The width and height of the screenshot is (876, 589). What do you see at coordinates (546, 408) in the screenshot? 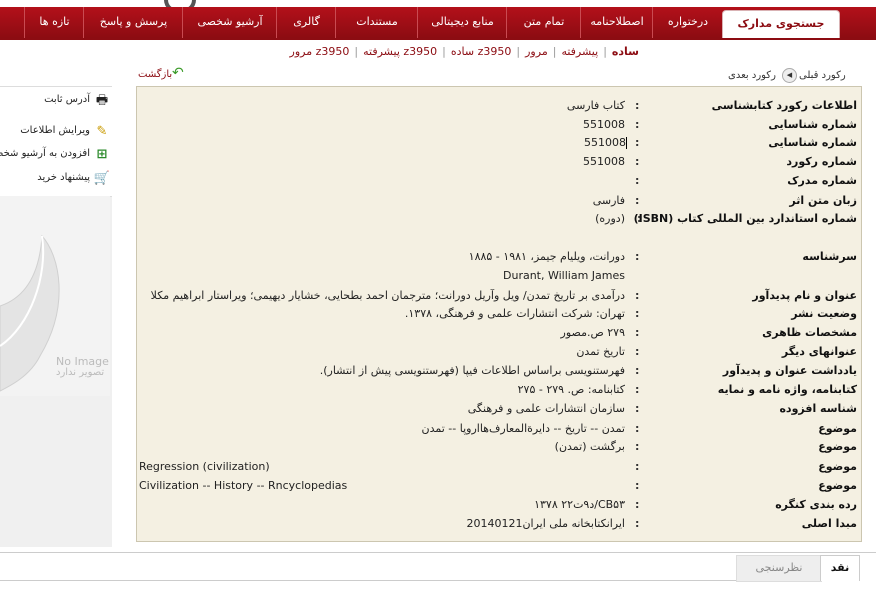
I see `field-value: سازمان انتشارات علمی و فرهنگی` at bounding box center [546, 408].